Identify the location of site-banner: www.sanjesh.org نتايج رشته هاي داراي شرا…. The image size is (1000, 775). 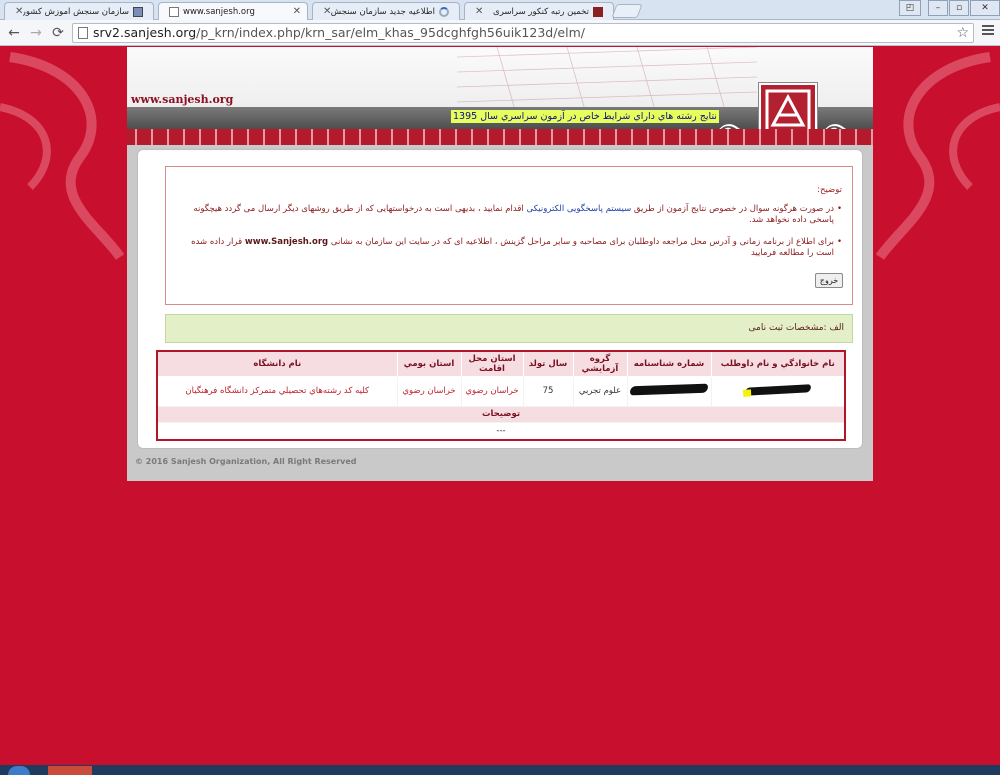
(500, 96).